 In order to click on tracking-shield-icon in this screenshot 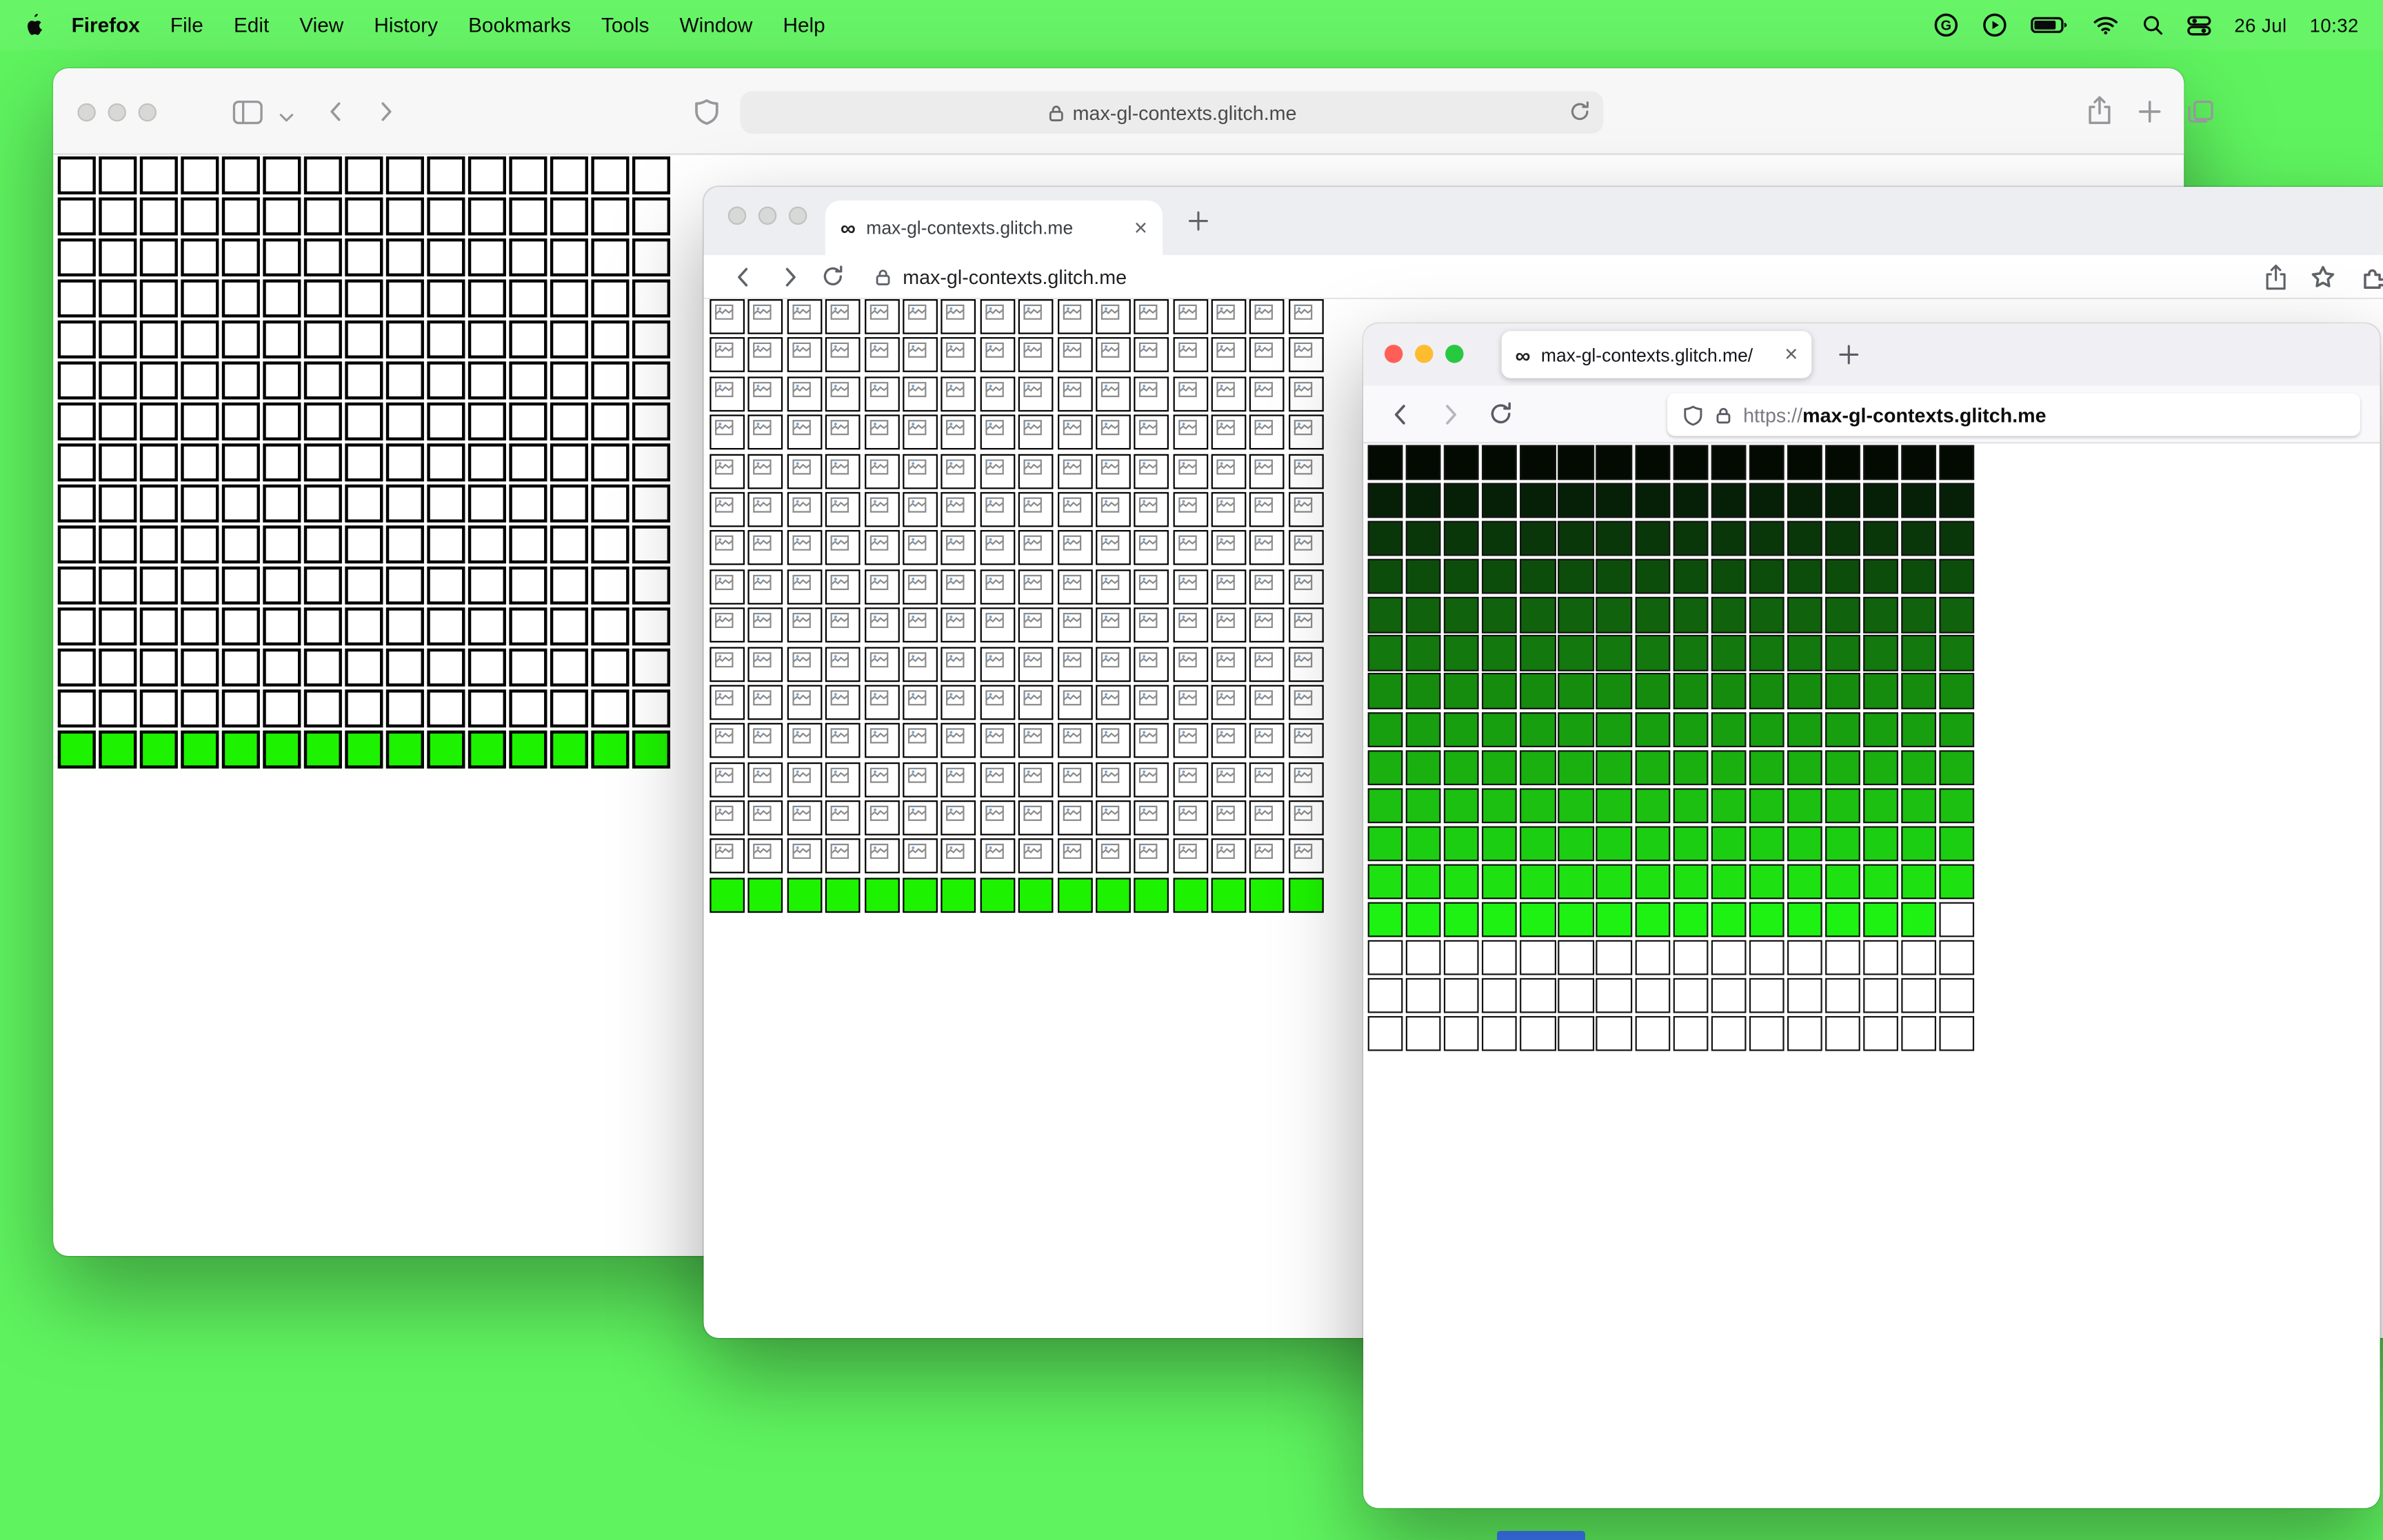, I will do `click(1693, 415)`.